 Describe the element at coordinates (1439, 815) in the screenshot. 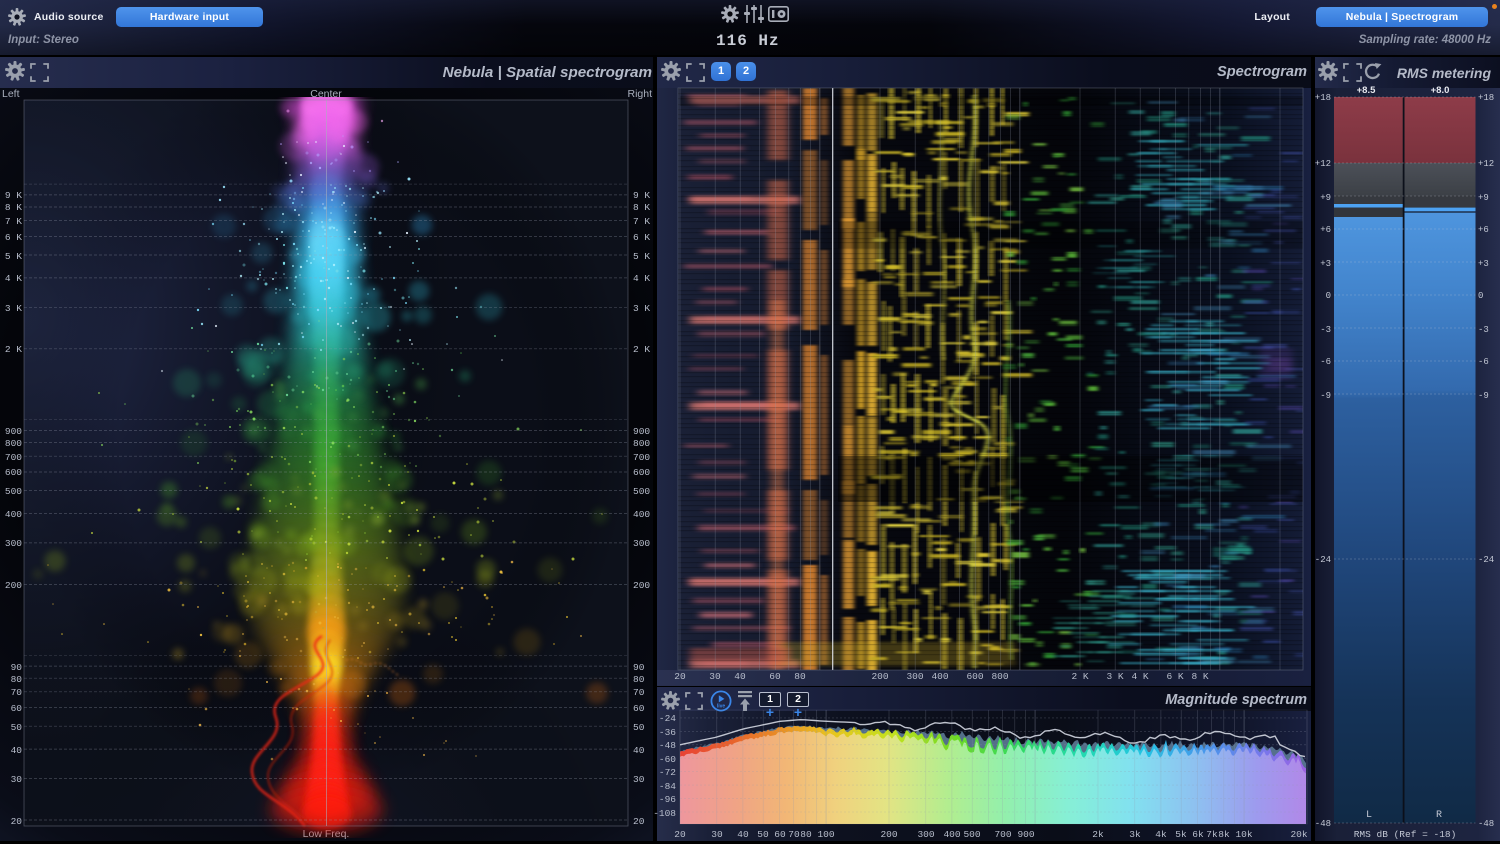

I see `svg-text: R` at that location.